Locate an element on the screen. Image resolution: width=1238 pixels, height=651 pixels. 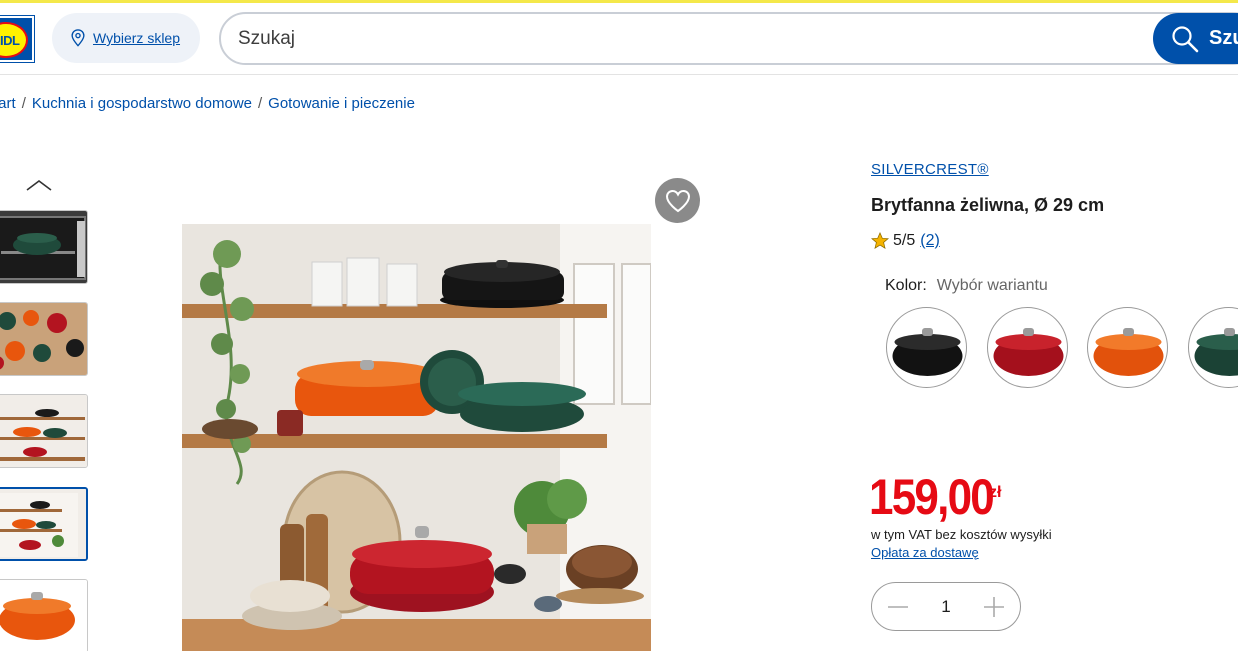
thumbnail-orange-pot is located at coordinates (44, 615).